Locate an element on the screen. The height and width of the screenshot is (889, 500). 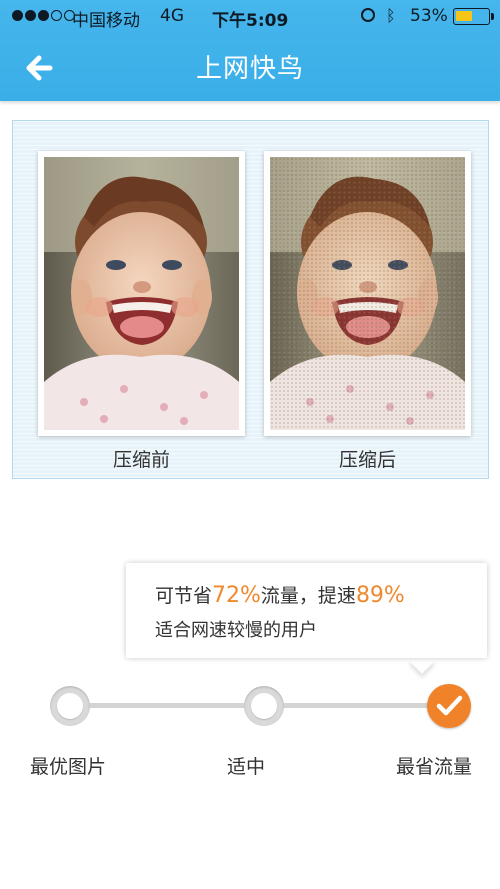
option-moderate-radio is located at coordinates (264, 706).